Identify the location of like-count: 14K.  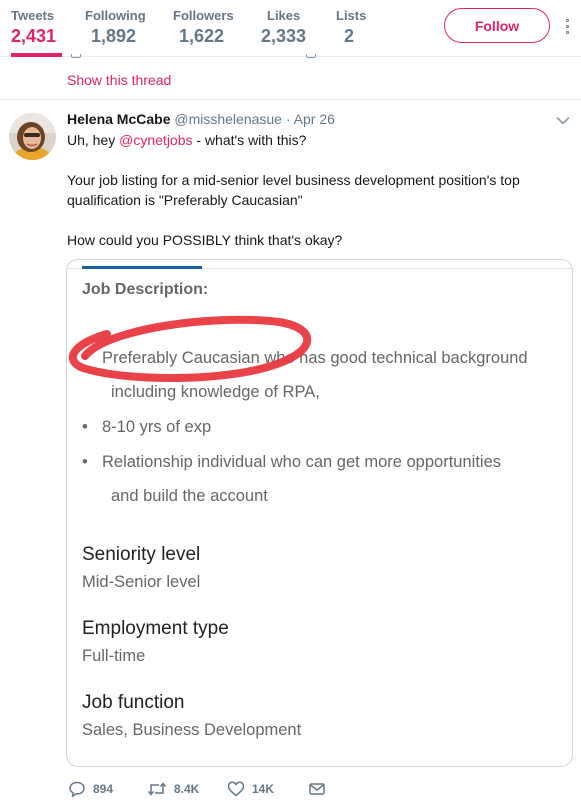
(263, 789).